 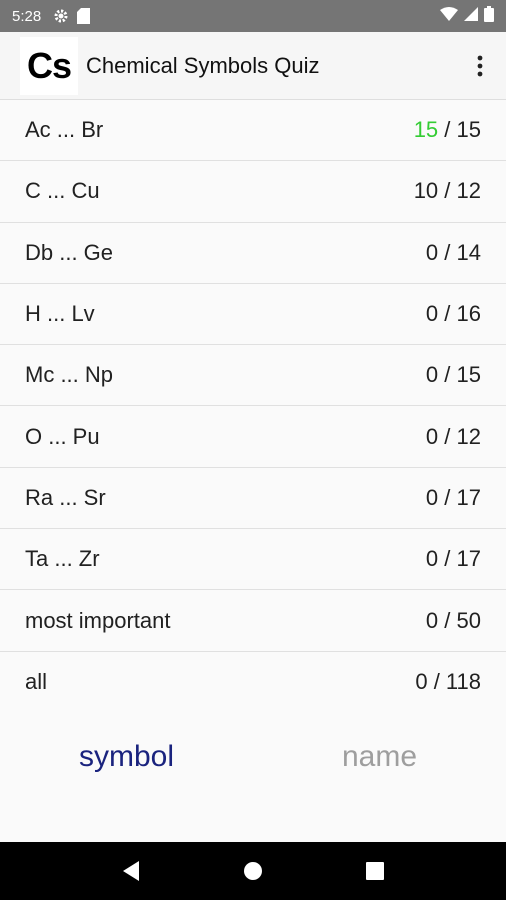 I want to click on home-icon, so click(x=253, y=871).